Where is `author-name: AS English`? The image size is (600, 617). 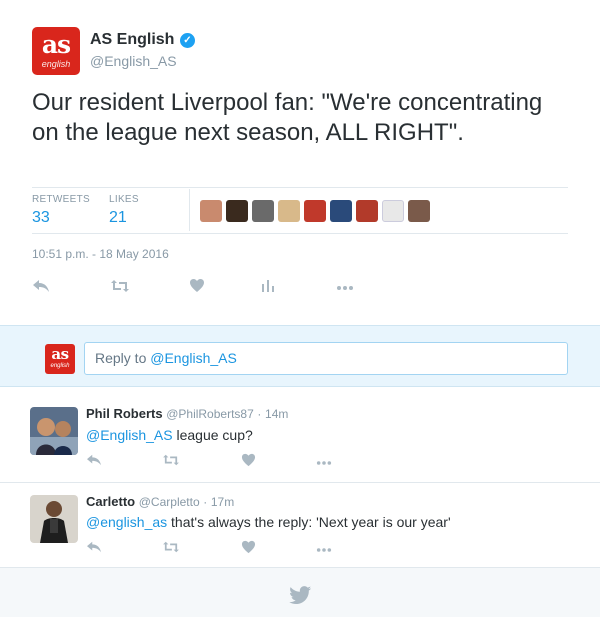 author-name: AS English is located at coordinates (132, 40).